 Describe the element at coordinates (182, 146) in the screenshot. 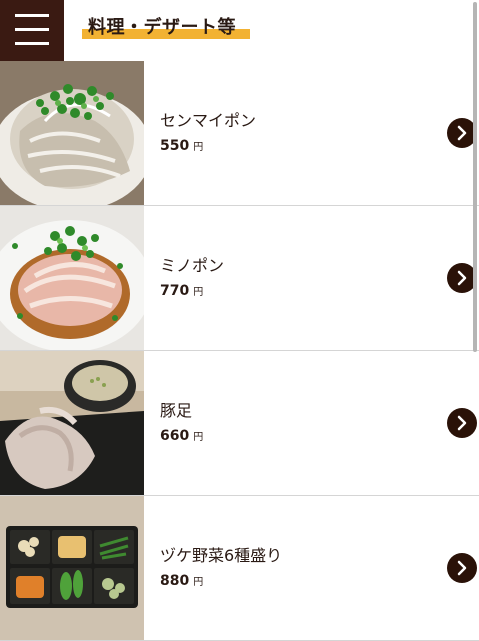

I see `menu-item-price: 550 円` at that location.